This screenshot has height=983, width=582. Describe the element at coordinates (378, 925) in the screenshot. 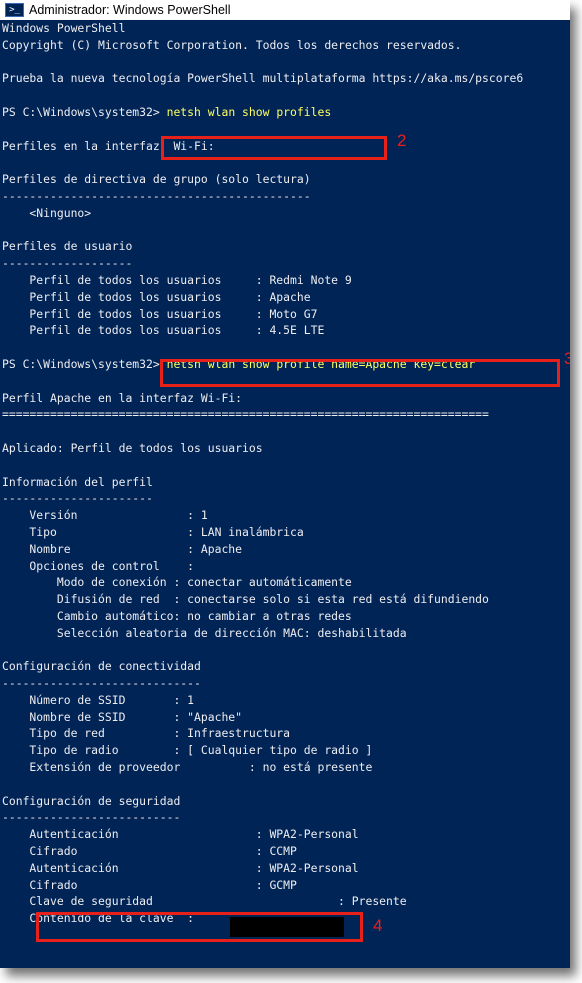

I see `callout-number-4: 4` at that location.